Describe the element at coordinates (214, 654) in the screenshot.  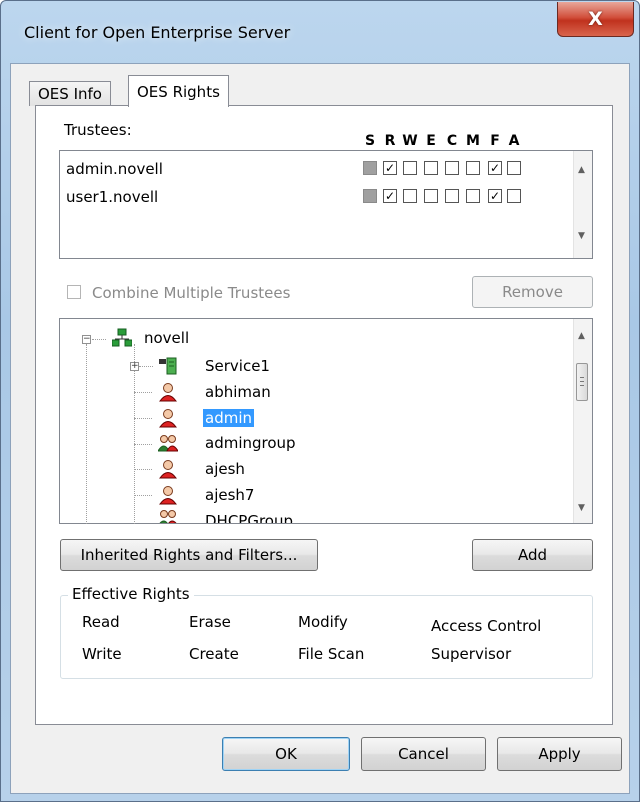
I see `right-create: Create` at that location.